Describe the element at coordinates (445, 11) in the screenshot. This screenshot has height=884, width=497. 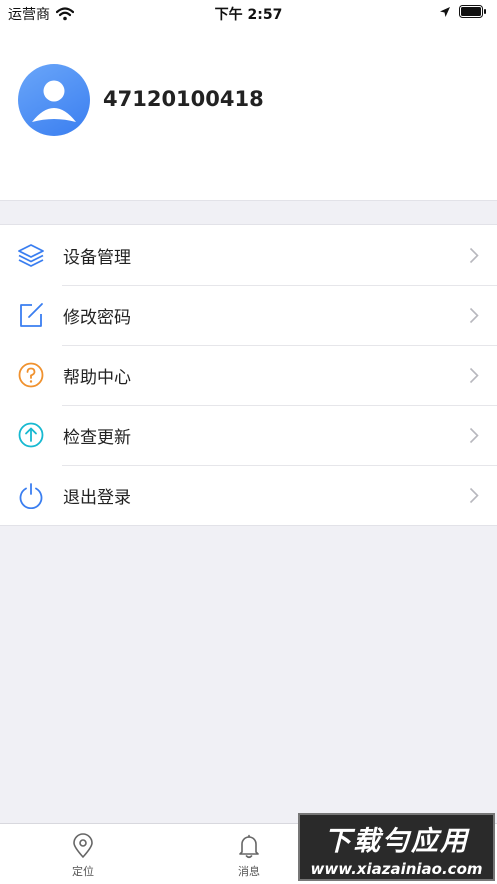
I see `location-arrow-icon` at that location.